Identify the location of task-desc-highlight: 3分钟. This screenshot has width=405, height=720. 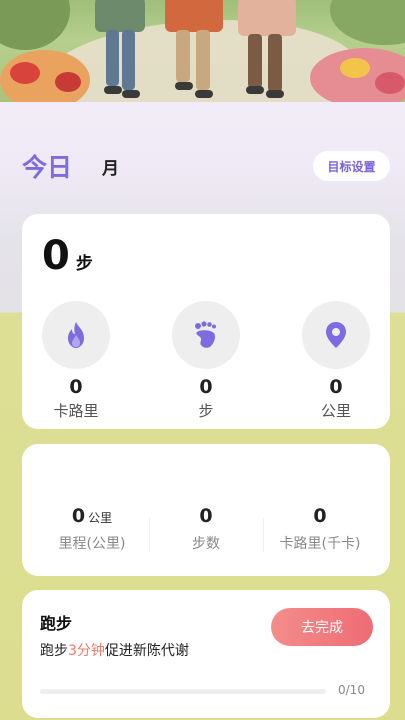
(86, 651).